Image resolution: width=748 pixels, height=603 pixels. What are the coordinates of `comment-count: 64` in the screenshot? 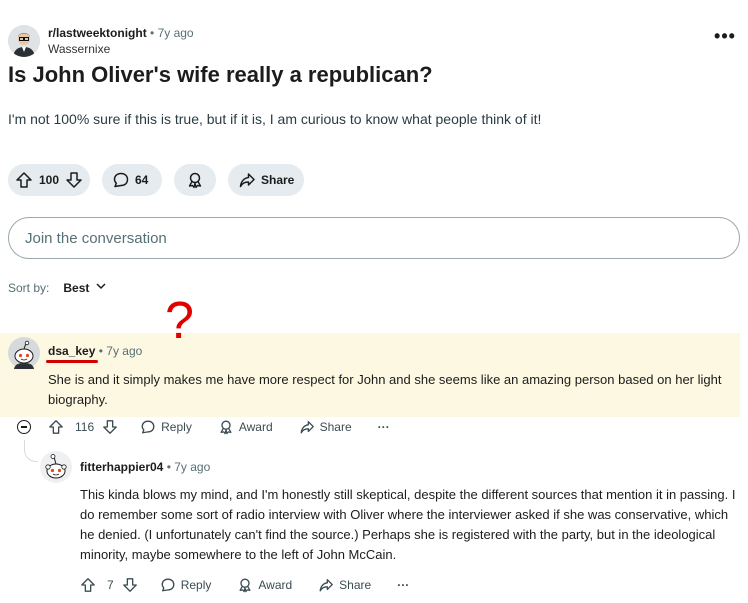 It's located at (142, 180).